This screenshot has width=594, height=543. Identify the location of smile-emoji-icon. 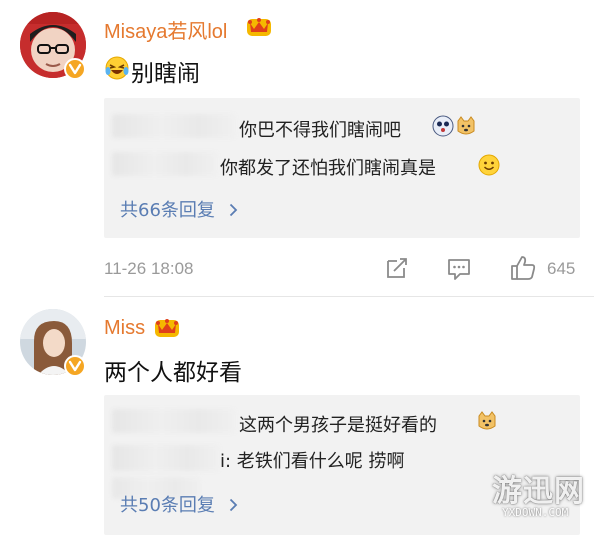
(489, 167).